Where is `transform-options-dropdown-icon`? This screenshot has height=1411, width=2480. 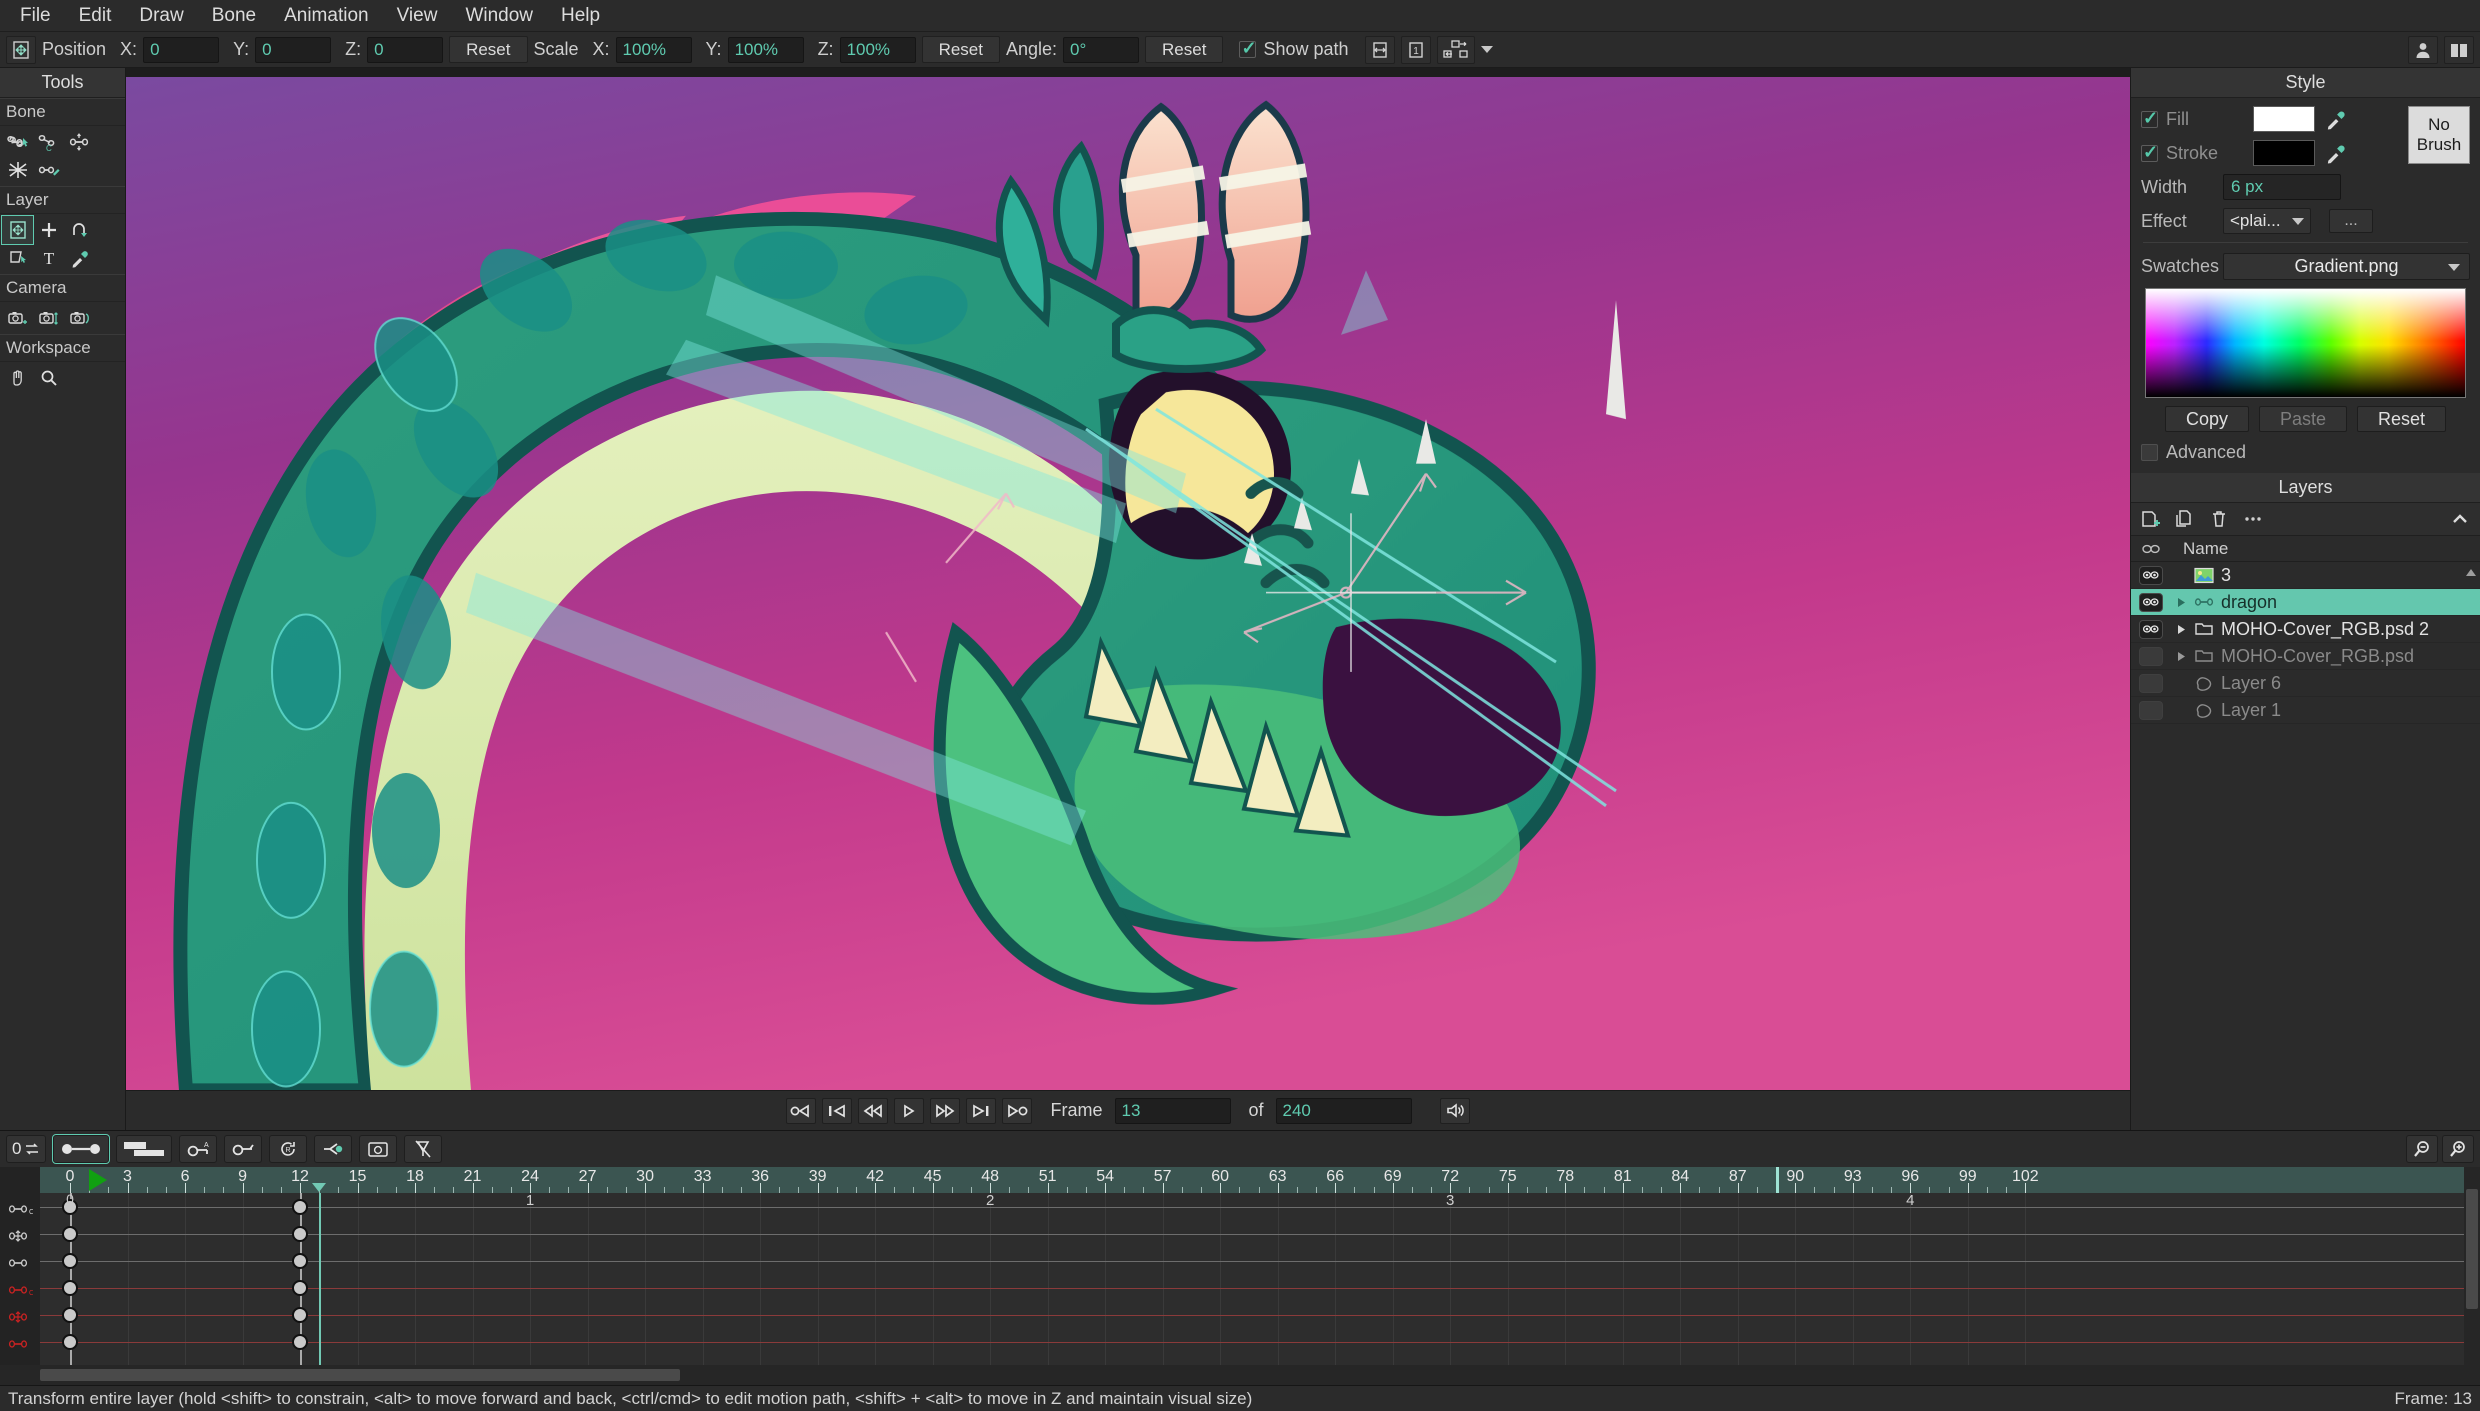
transform-options-dropdown-icon is located at coordinates (1486, 49).